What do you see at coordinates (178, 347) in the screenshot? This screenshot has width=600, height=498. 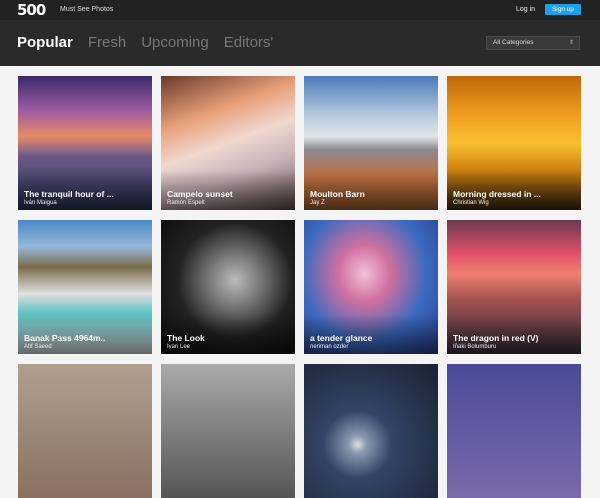 I see `photo-author: Ivan Lee` at bounding box center [178, 347].